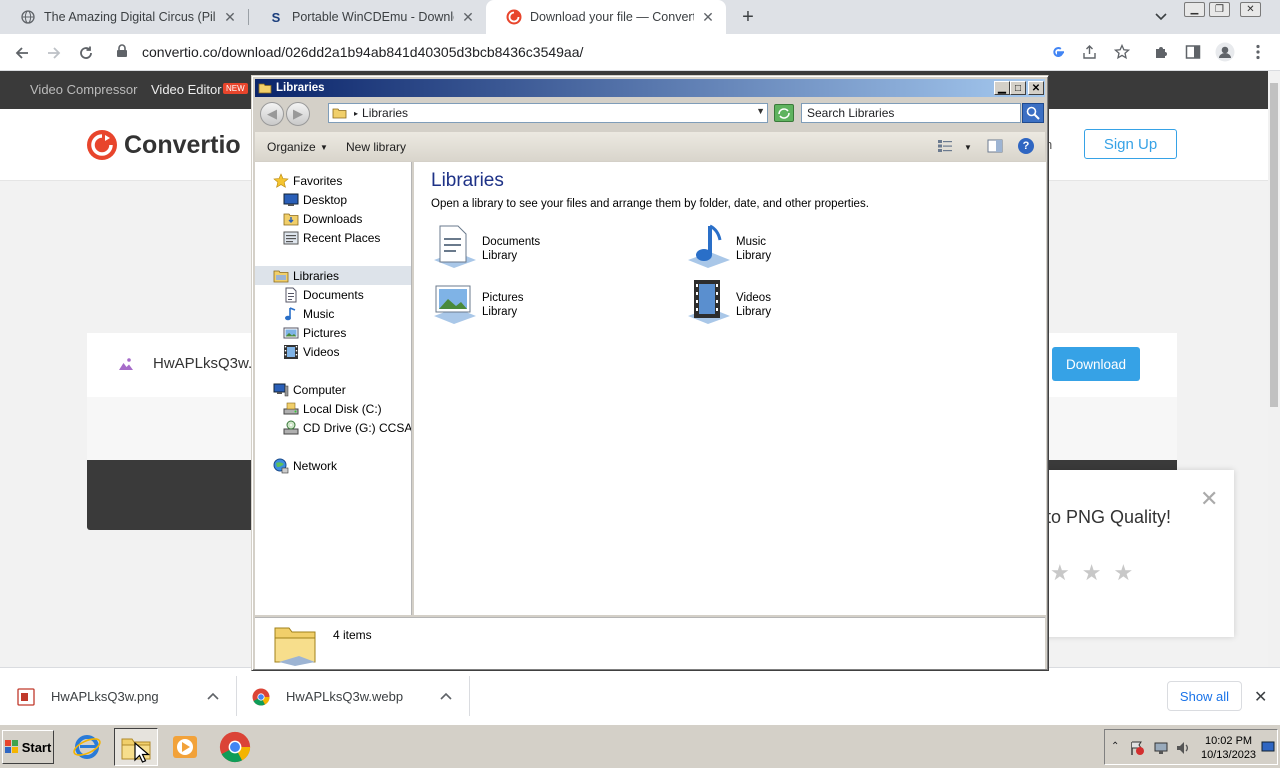 This screenshot has width=1280, height=768. What do you see at coordinates (1096, 364) in the screenshot?
I see `download-button: Download` at bounding box center [1096, 364].